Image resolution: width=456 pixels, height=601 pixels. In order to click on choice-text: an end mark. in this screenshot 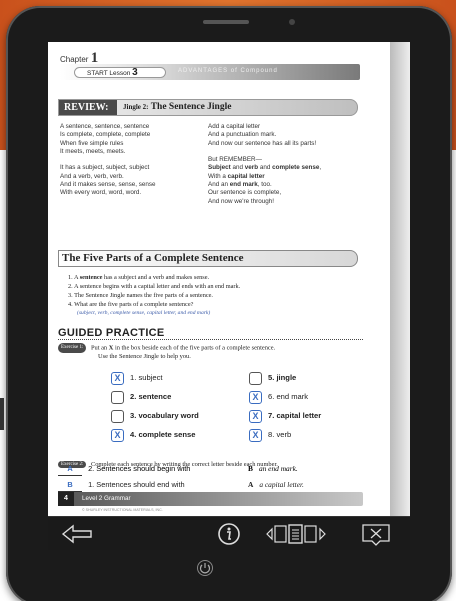, I will do `click(278, 468)`.